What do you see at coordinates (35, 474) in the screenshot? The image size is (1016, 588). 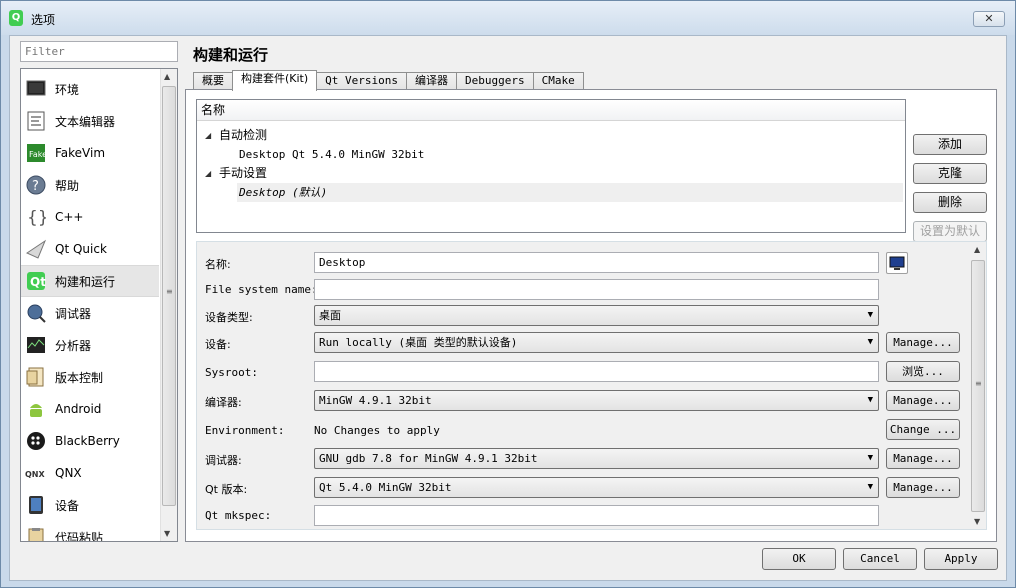 I see `svg-text: QNX` at bounding box center [35, 474].